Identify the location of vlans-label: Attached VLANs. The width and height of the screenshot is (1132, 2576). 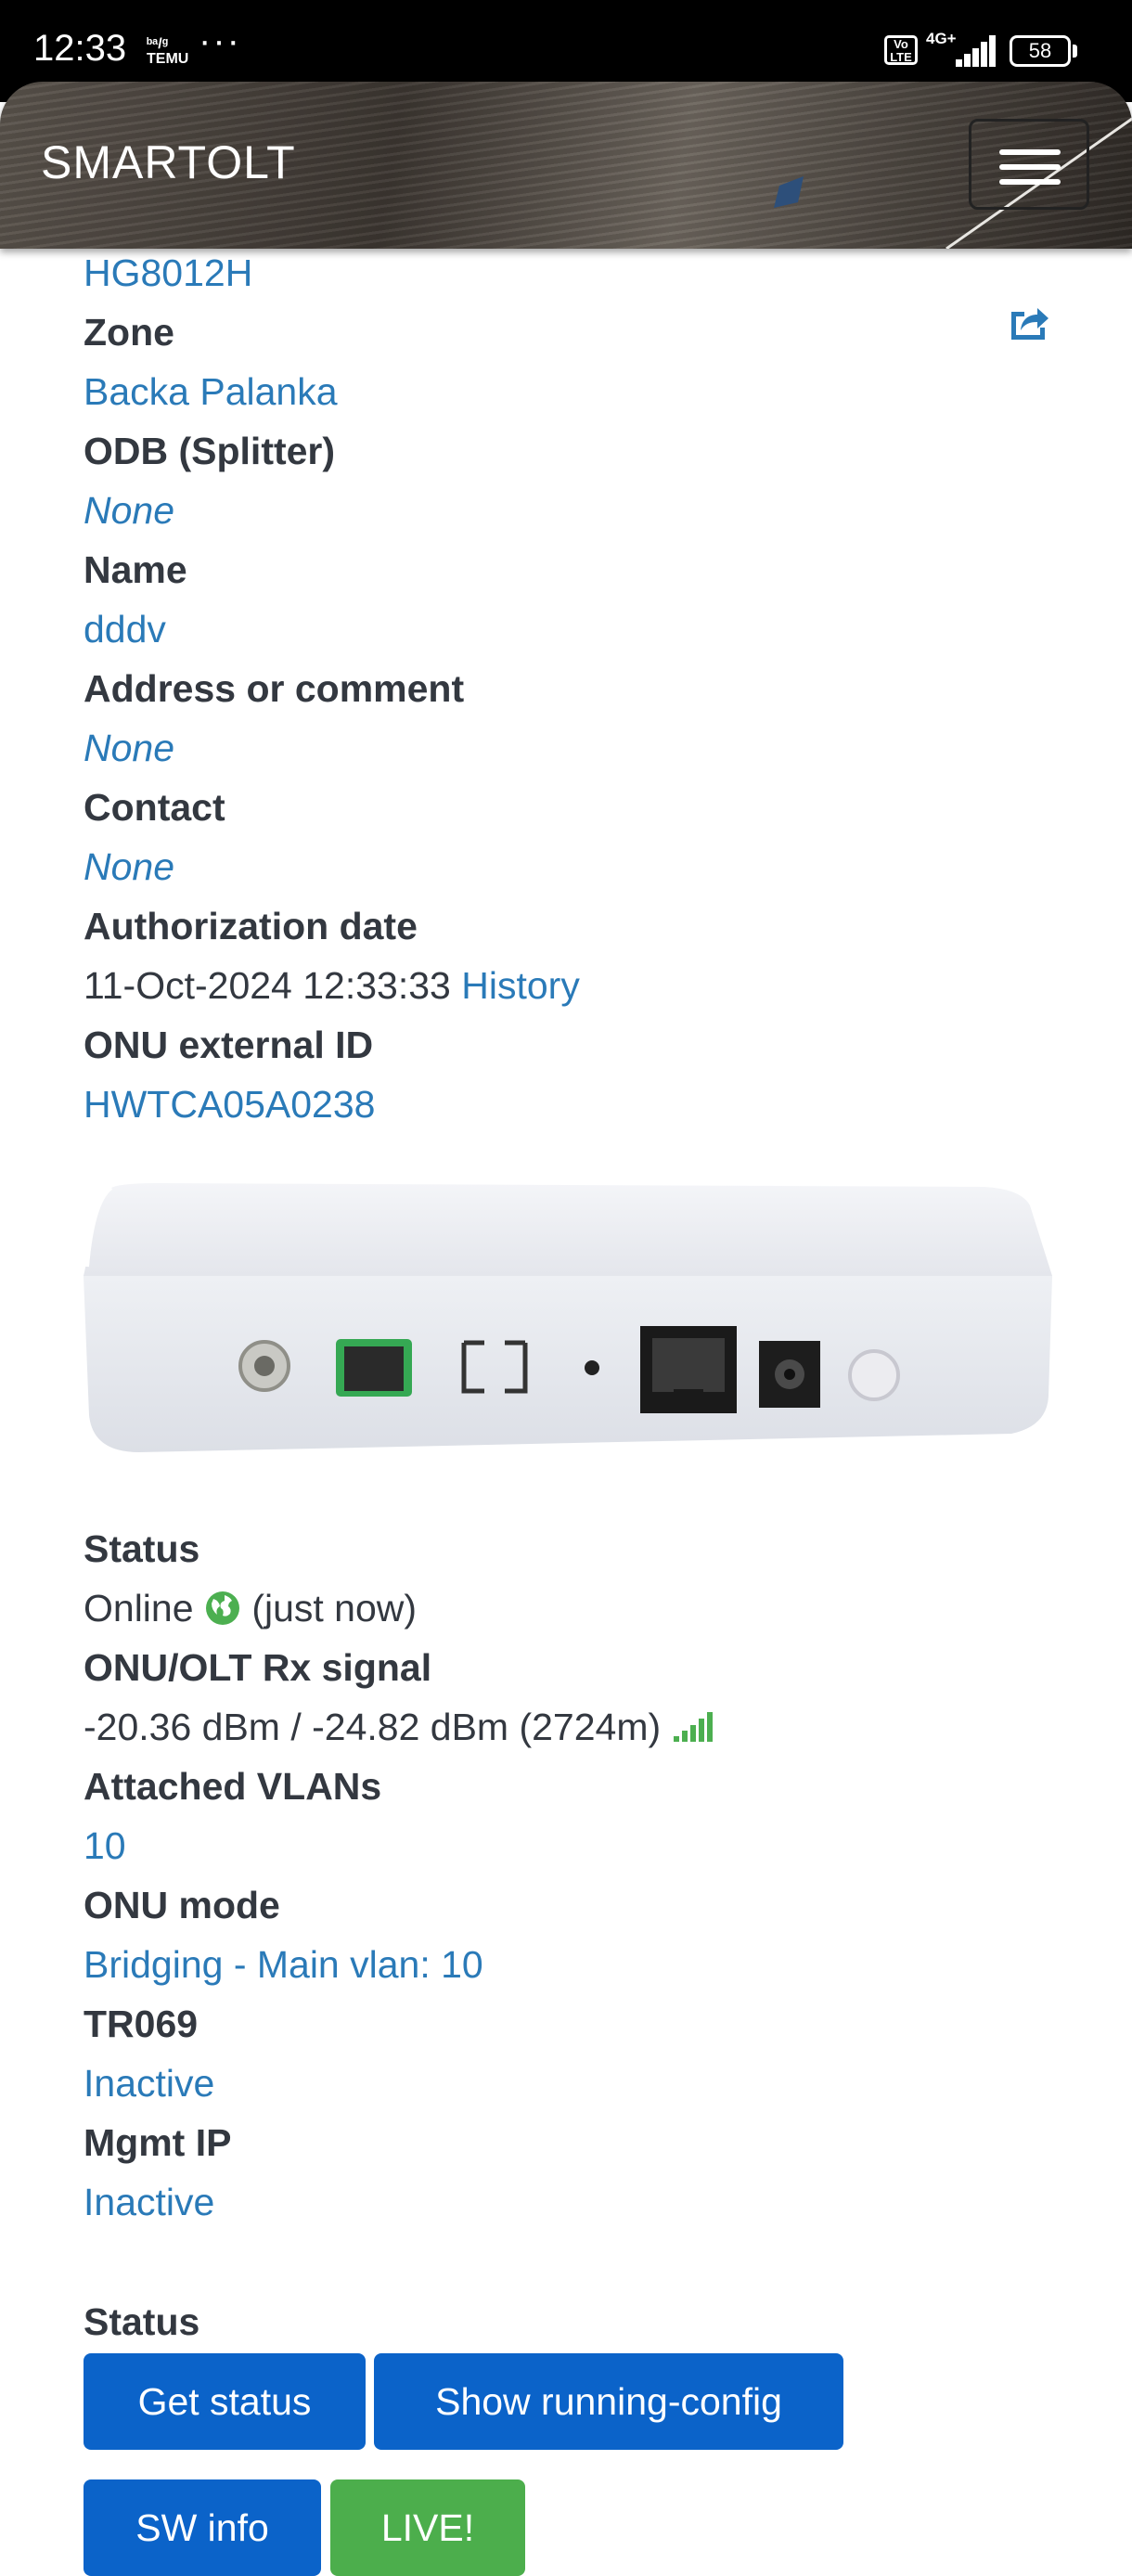
(233, 1786).